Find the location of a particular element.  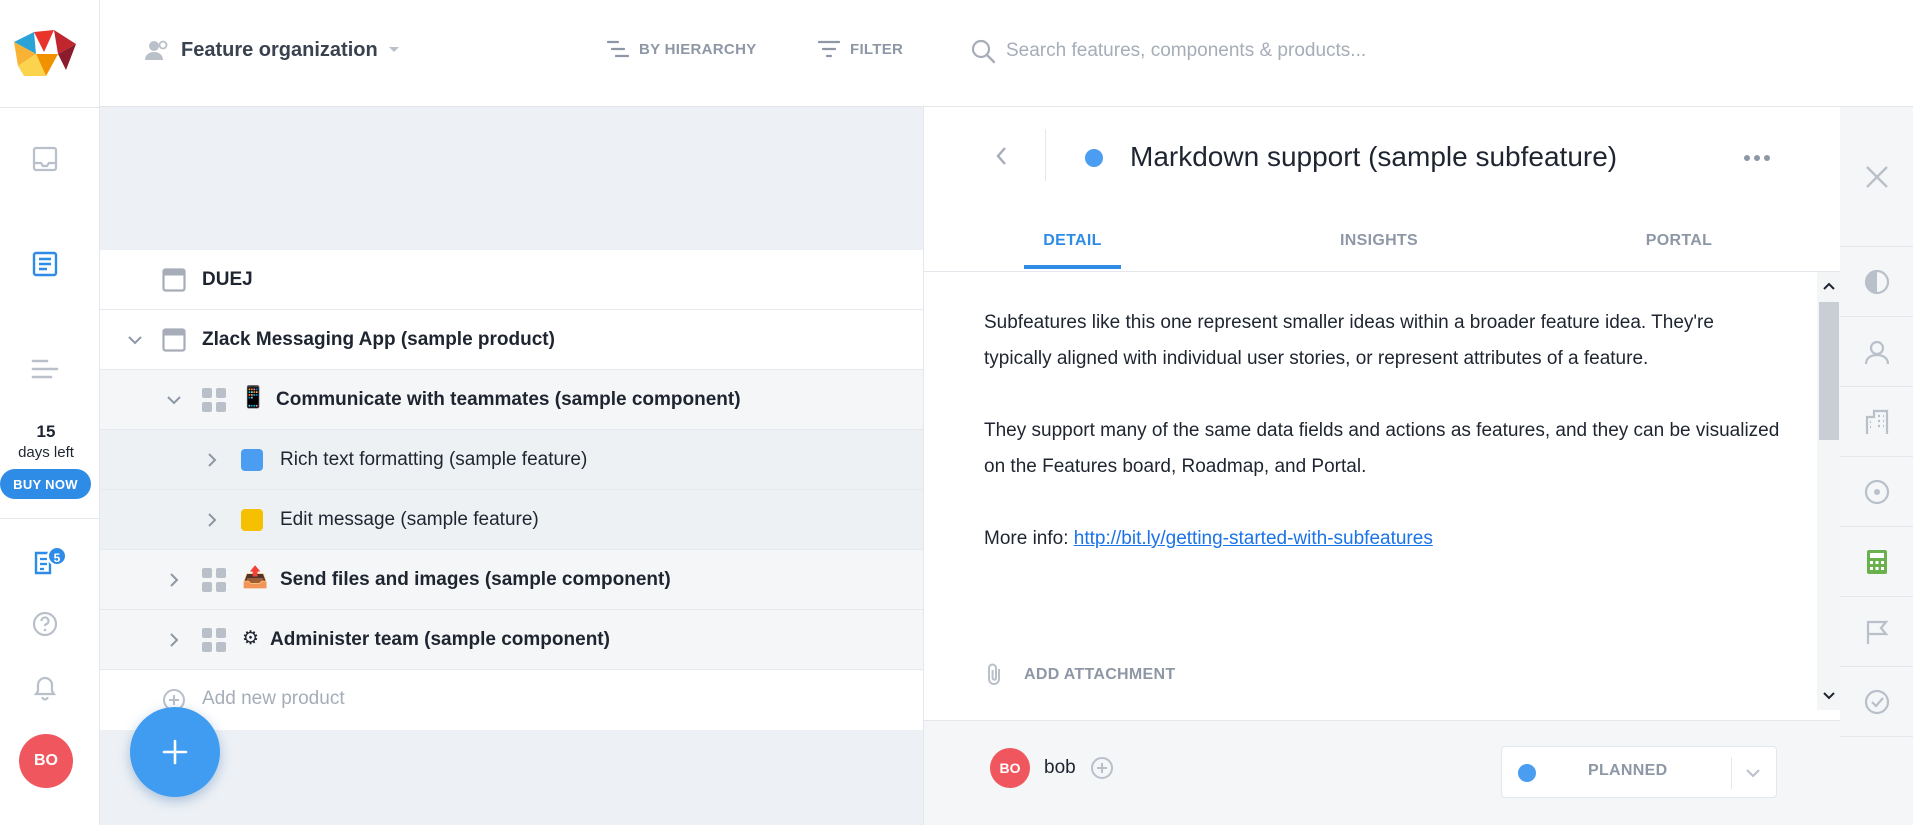

tree-row-component: ⚙ Administer team (sample component) is located at coordinates (511, 640).